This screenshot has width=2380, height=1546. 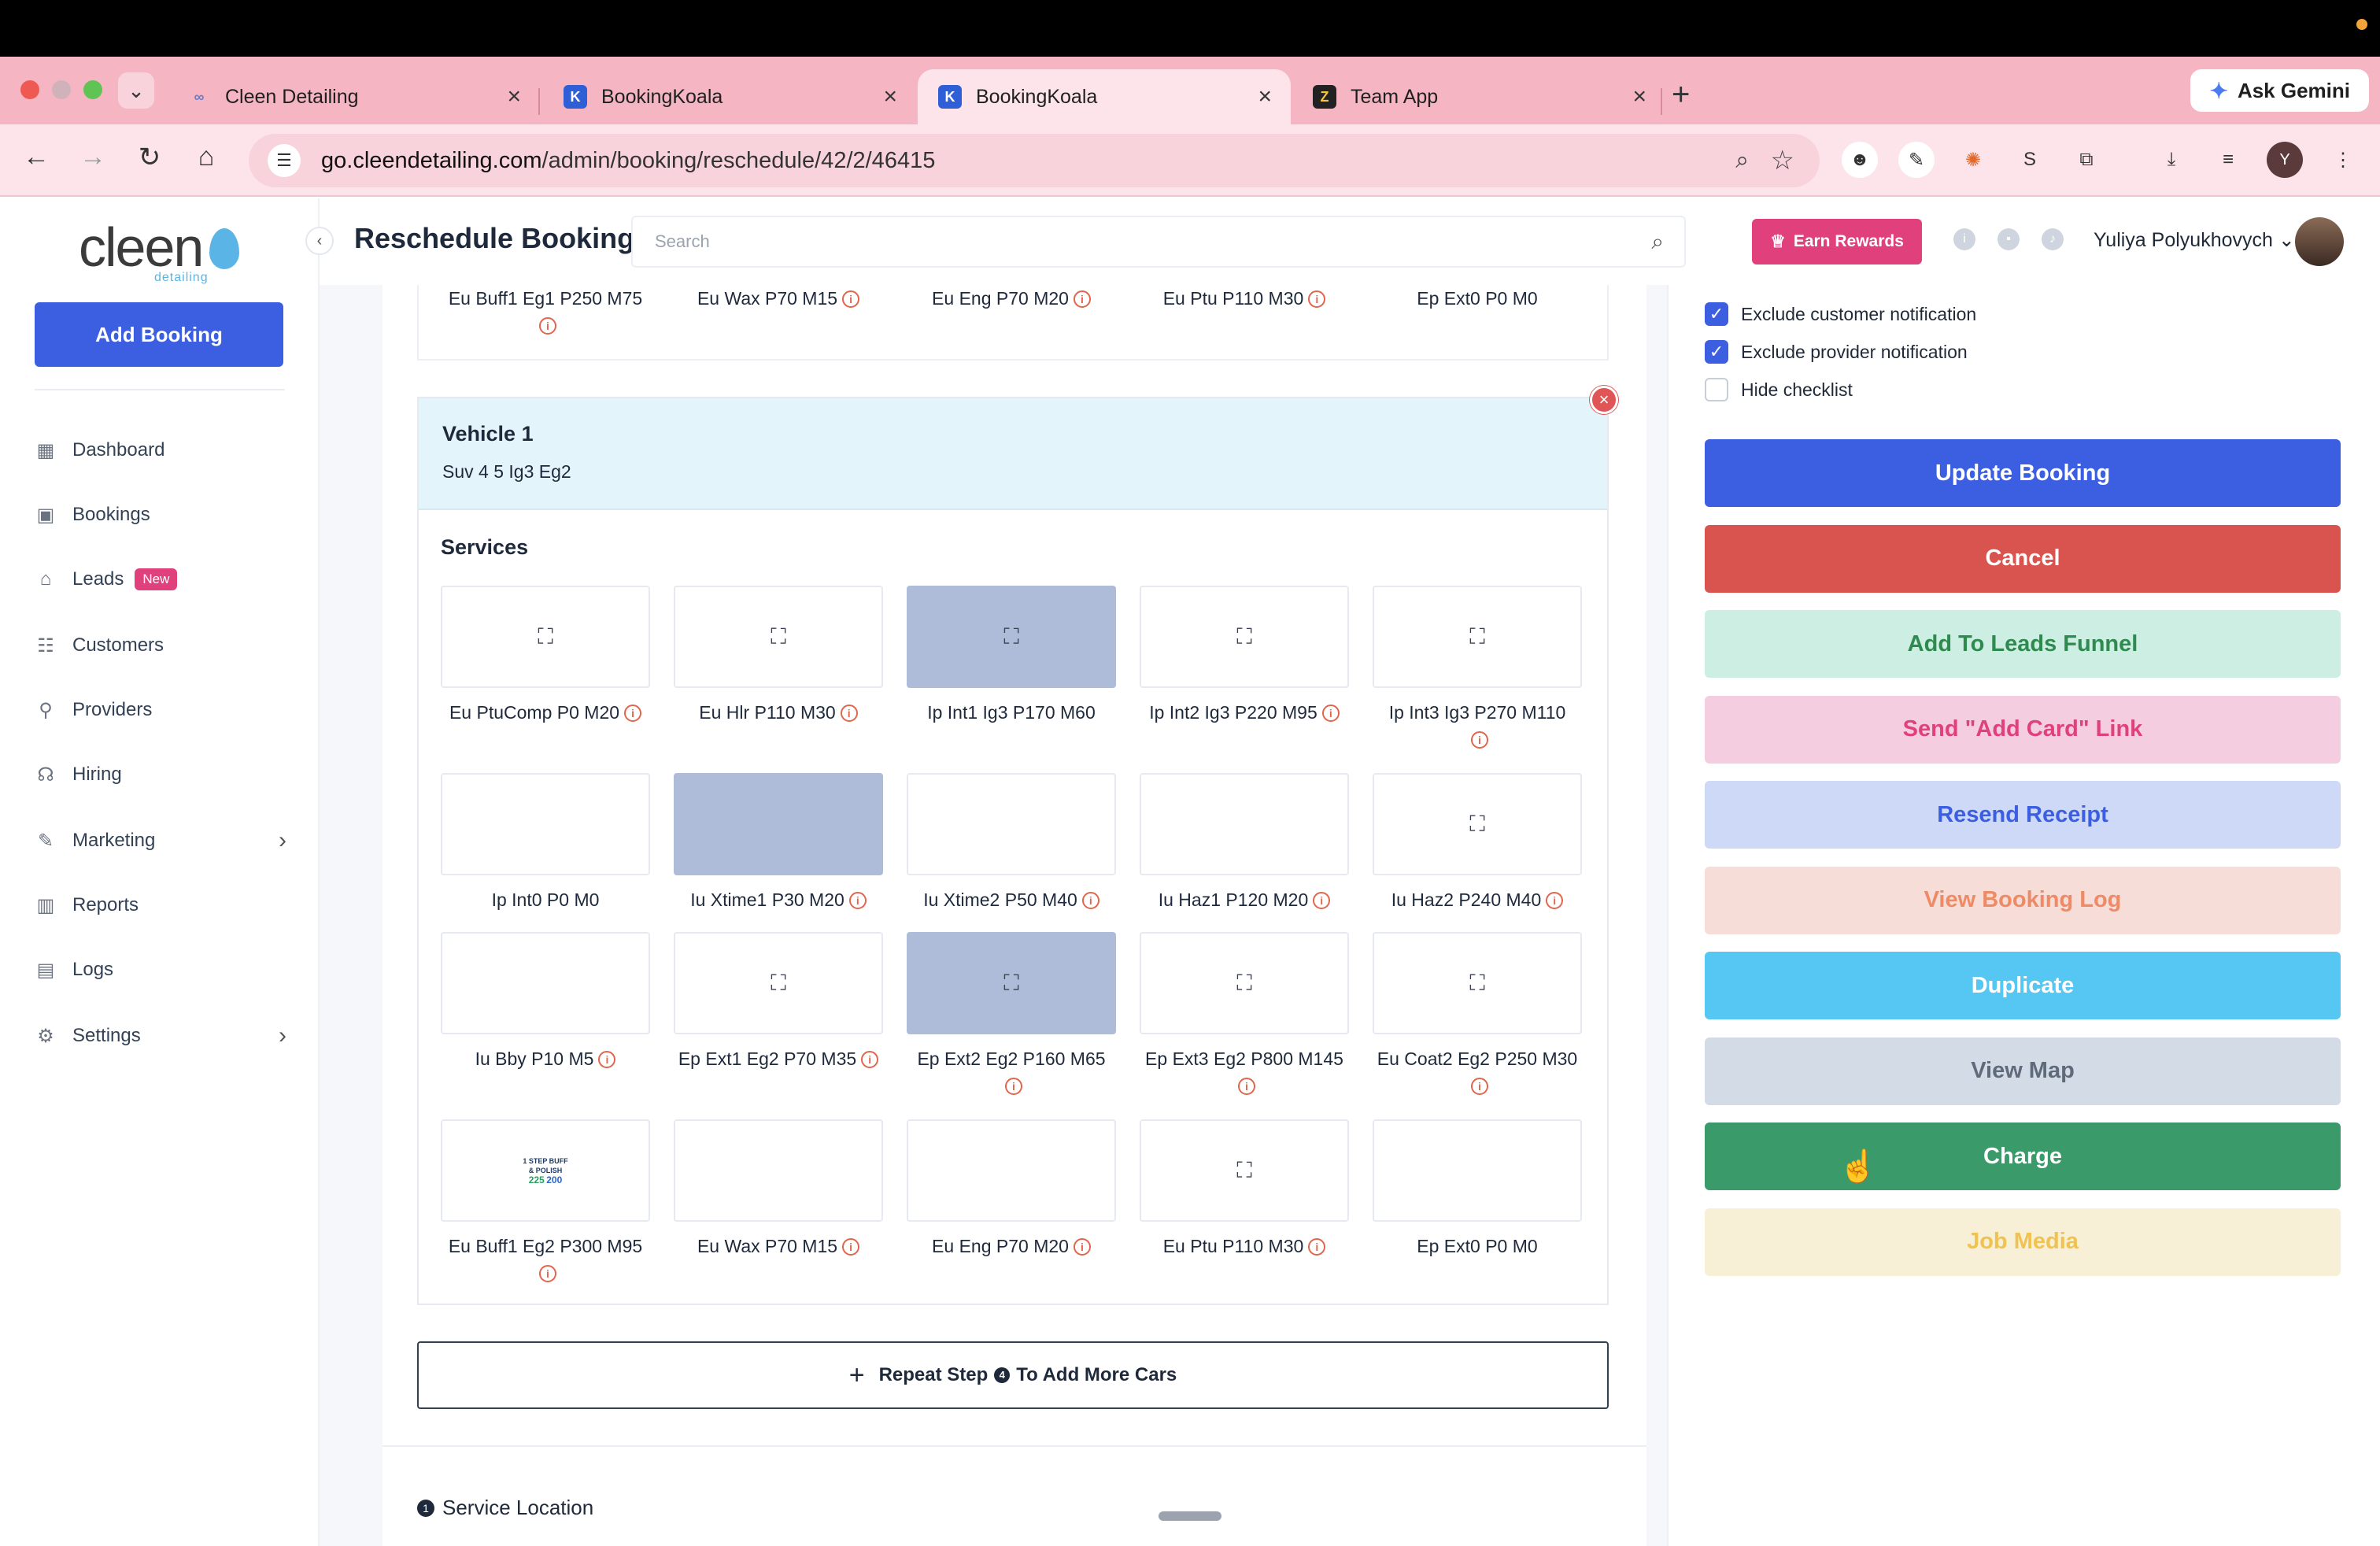 I want to click on new-tab-plus-icon: +, so click(x=1681, y=95).